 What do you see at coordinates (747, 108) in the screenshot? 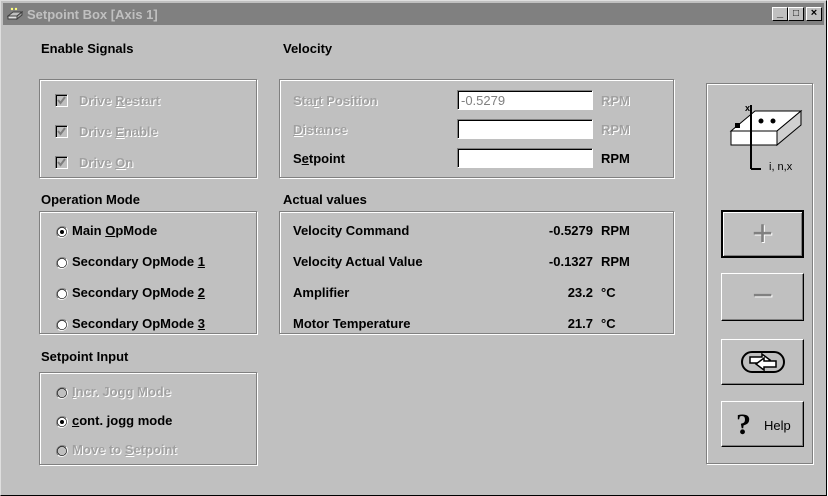
I see `svg-text: x` at bounding box center [747, 108].